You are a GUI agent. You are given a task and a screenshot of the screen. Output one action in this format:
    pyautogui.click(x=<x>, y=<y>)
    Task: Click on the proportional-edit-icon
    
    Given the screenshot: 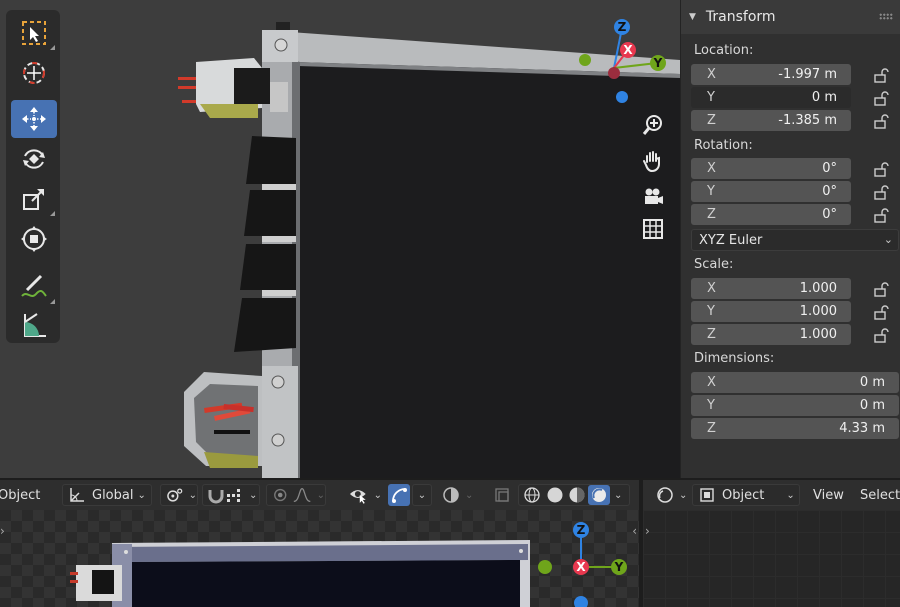 What is the action you would take?
    pyautogui.click(x=280, y=495)
    